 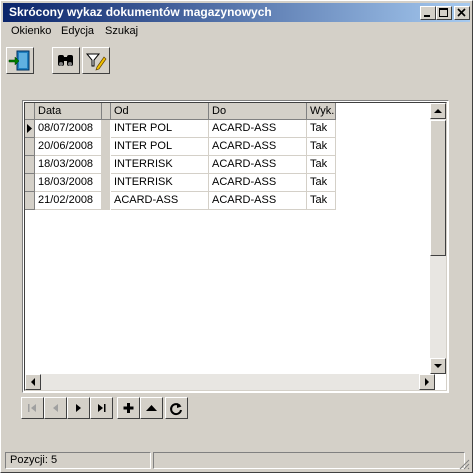 What do you see at coordinates (68, 111) in the screenshot?
I see `column-header-data: Data` at bounding box center [68, 111].